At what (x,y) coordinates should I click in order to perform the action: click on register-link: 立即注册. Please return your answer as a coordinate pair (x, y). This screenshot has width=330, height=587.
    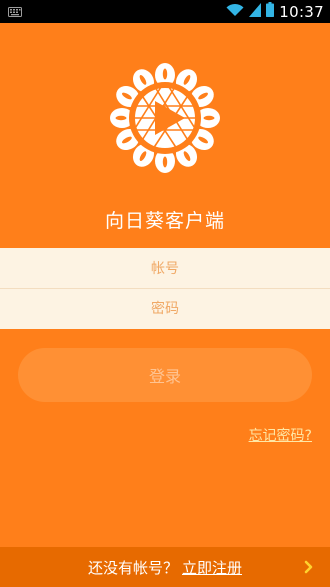
    Looking at the image, I should click on (212, 567).